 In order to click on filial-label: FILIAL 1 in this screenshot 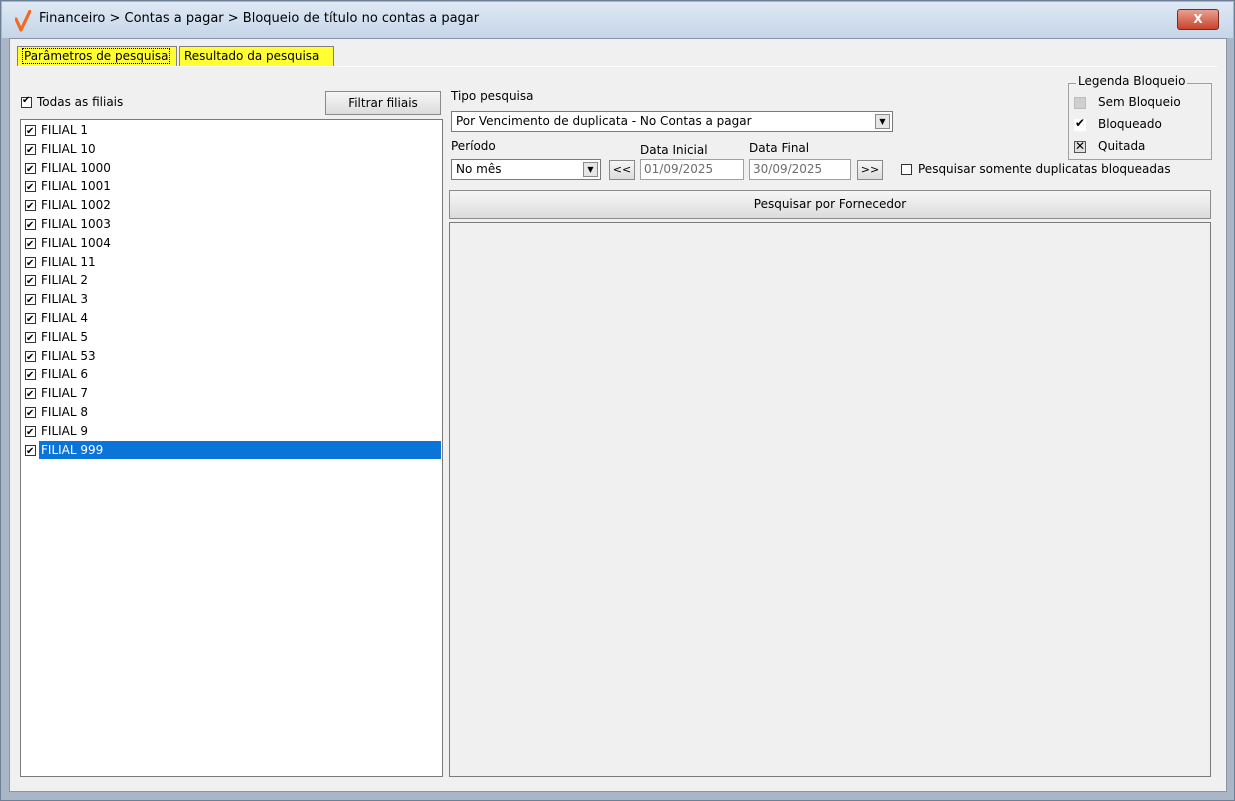, I will do `click(65, 130)`.